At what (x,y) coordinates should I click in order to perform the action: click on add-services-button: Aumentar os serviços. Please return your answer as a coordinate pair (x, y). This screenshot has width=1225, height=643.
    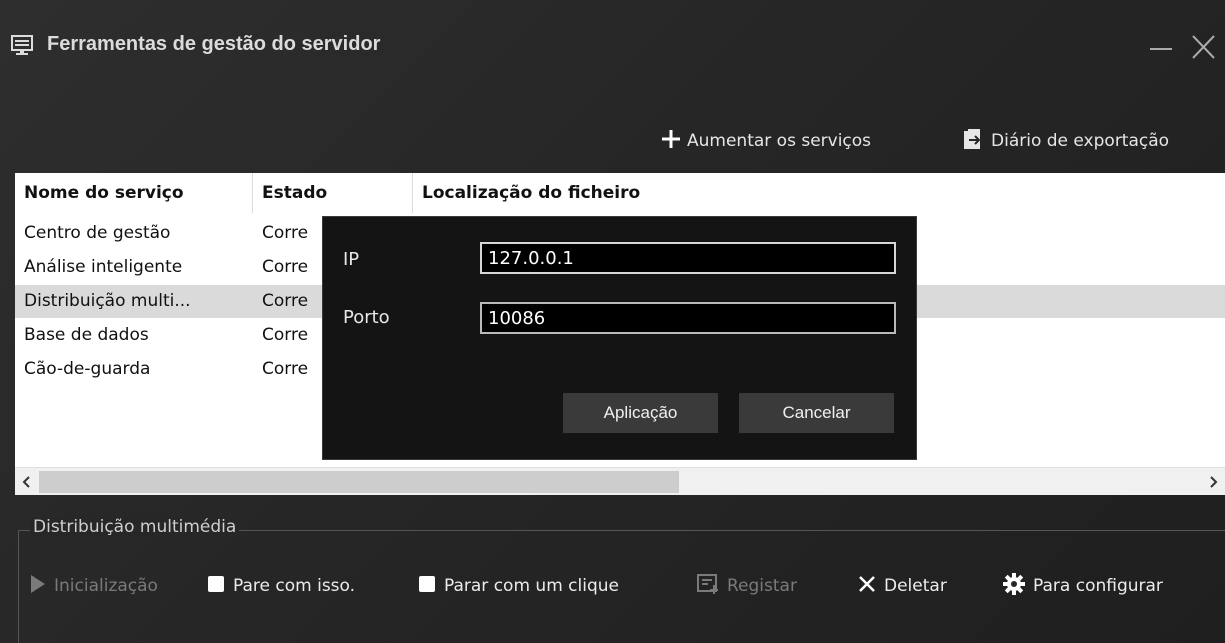
    Looking at the image, I should click on (766, 141).